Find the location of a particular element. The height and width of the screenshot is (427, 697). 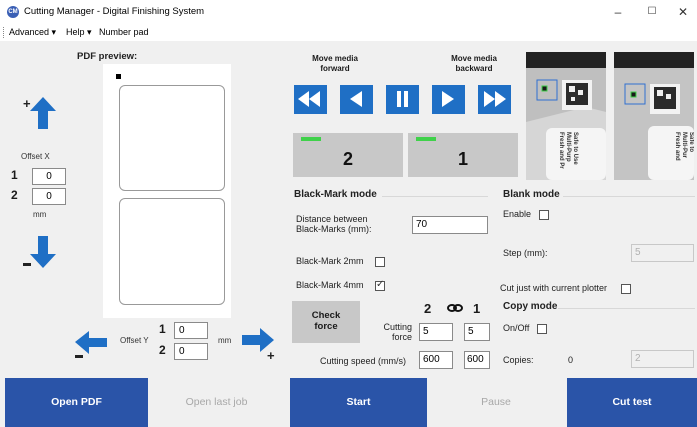

pause-icon is located at coordinates (402, 99).